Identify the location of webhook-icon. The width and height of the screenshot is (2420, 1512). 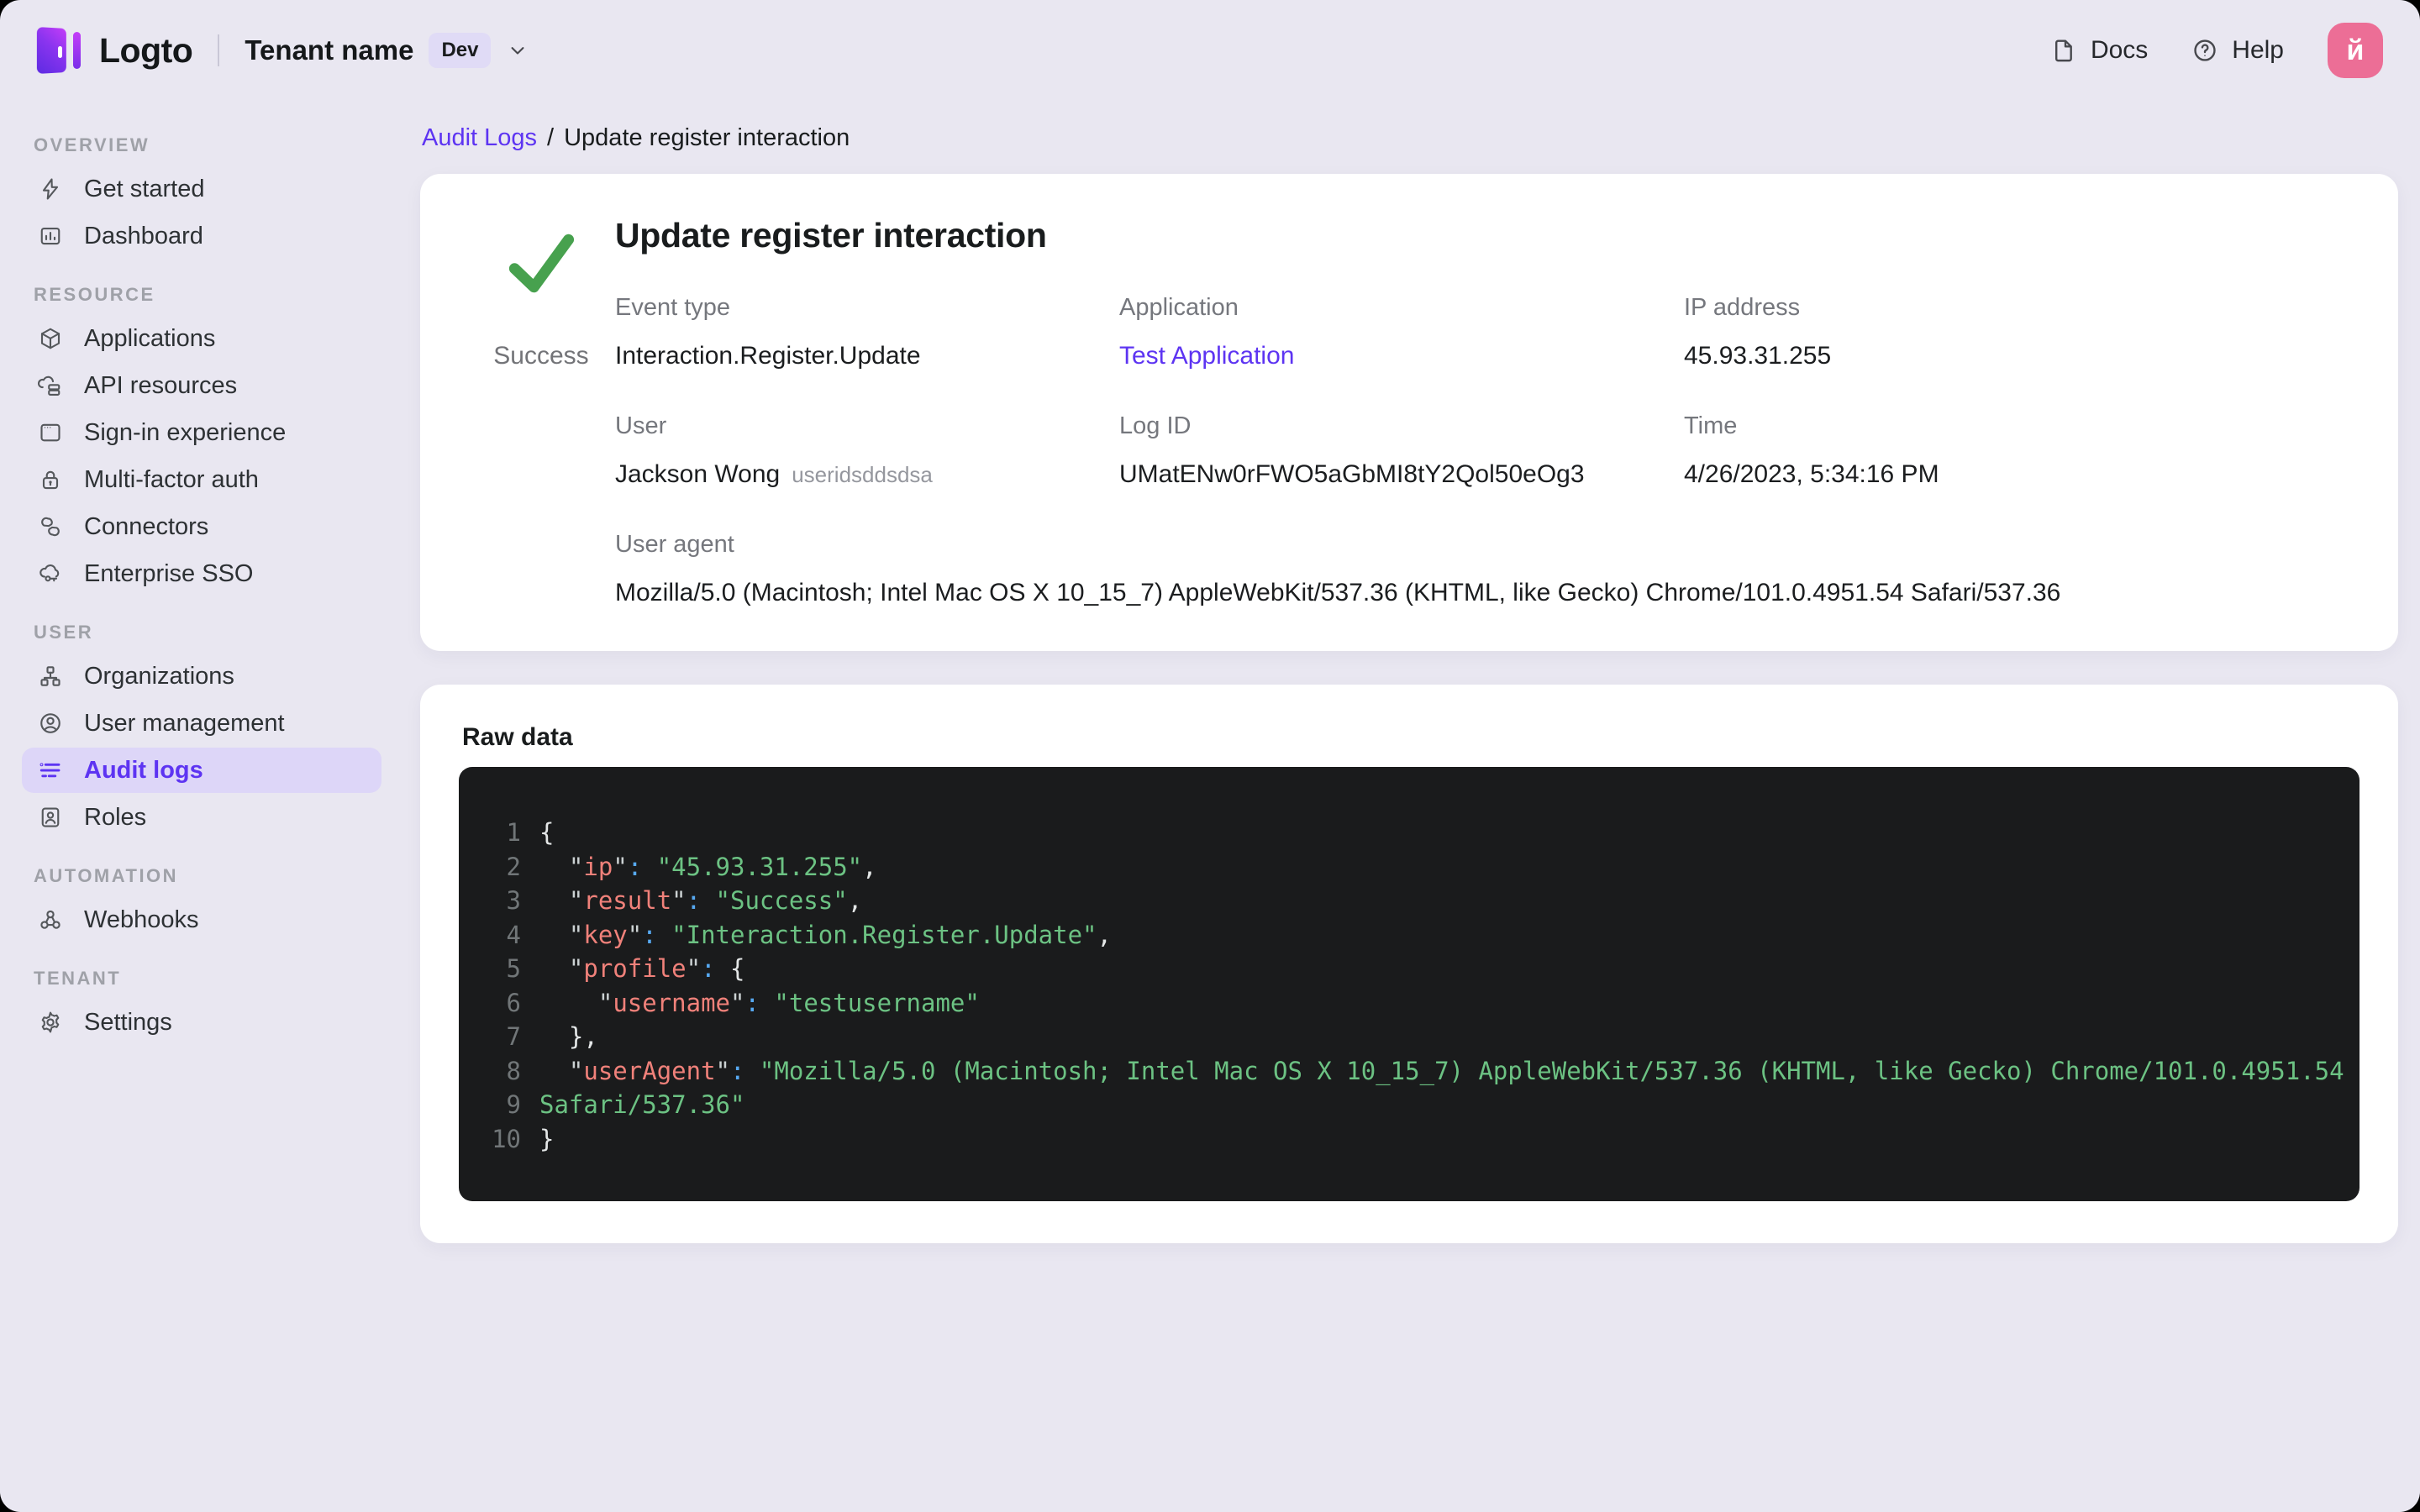
(51, 919).